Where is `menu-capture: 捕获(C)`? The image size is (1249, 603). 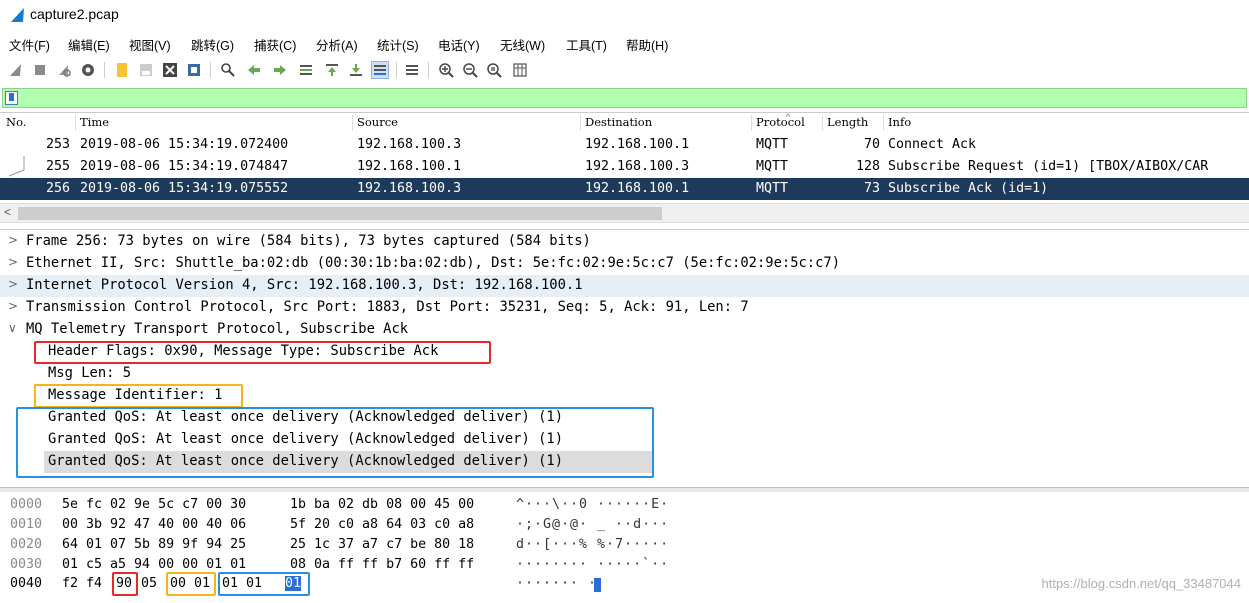 menu-capture: 捕获(C) is located at coordinates (275, 44).